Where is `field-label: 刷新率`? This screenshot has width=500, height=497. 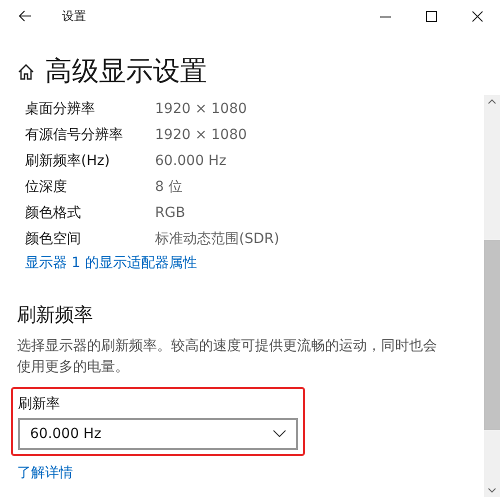
field-label: 刷新率 is located at coordinates (39, 404).